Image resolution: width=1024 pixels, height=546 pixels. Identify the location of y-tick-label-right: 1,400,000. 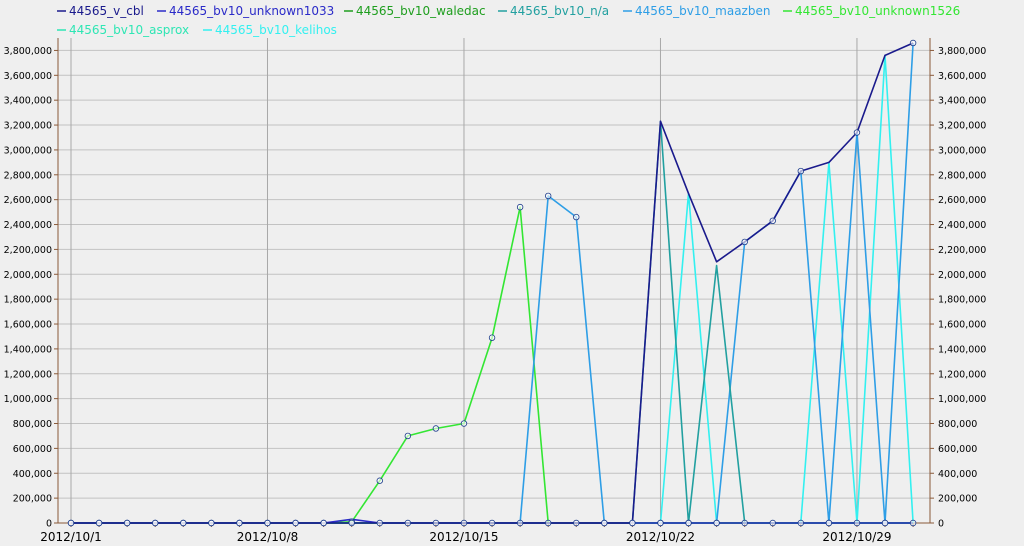
(962, 349).